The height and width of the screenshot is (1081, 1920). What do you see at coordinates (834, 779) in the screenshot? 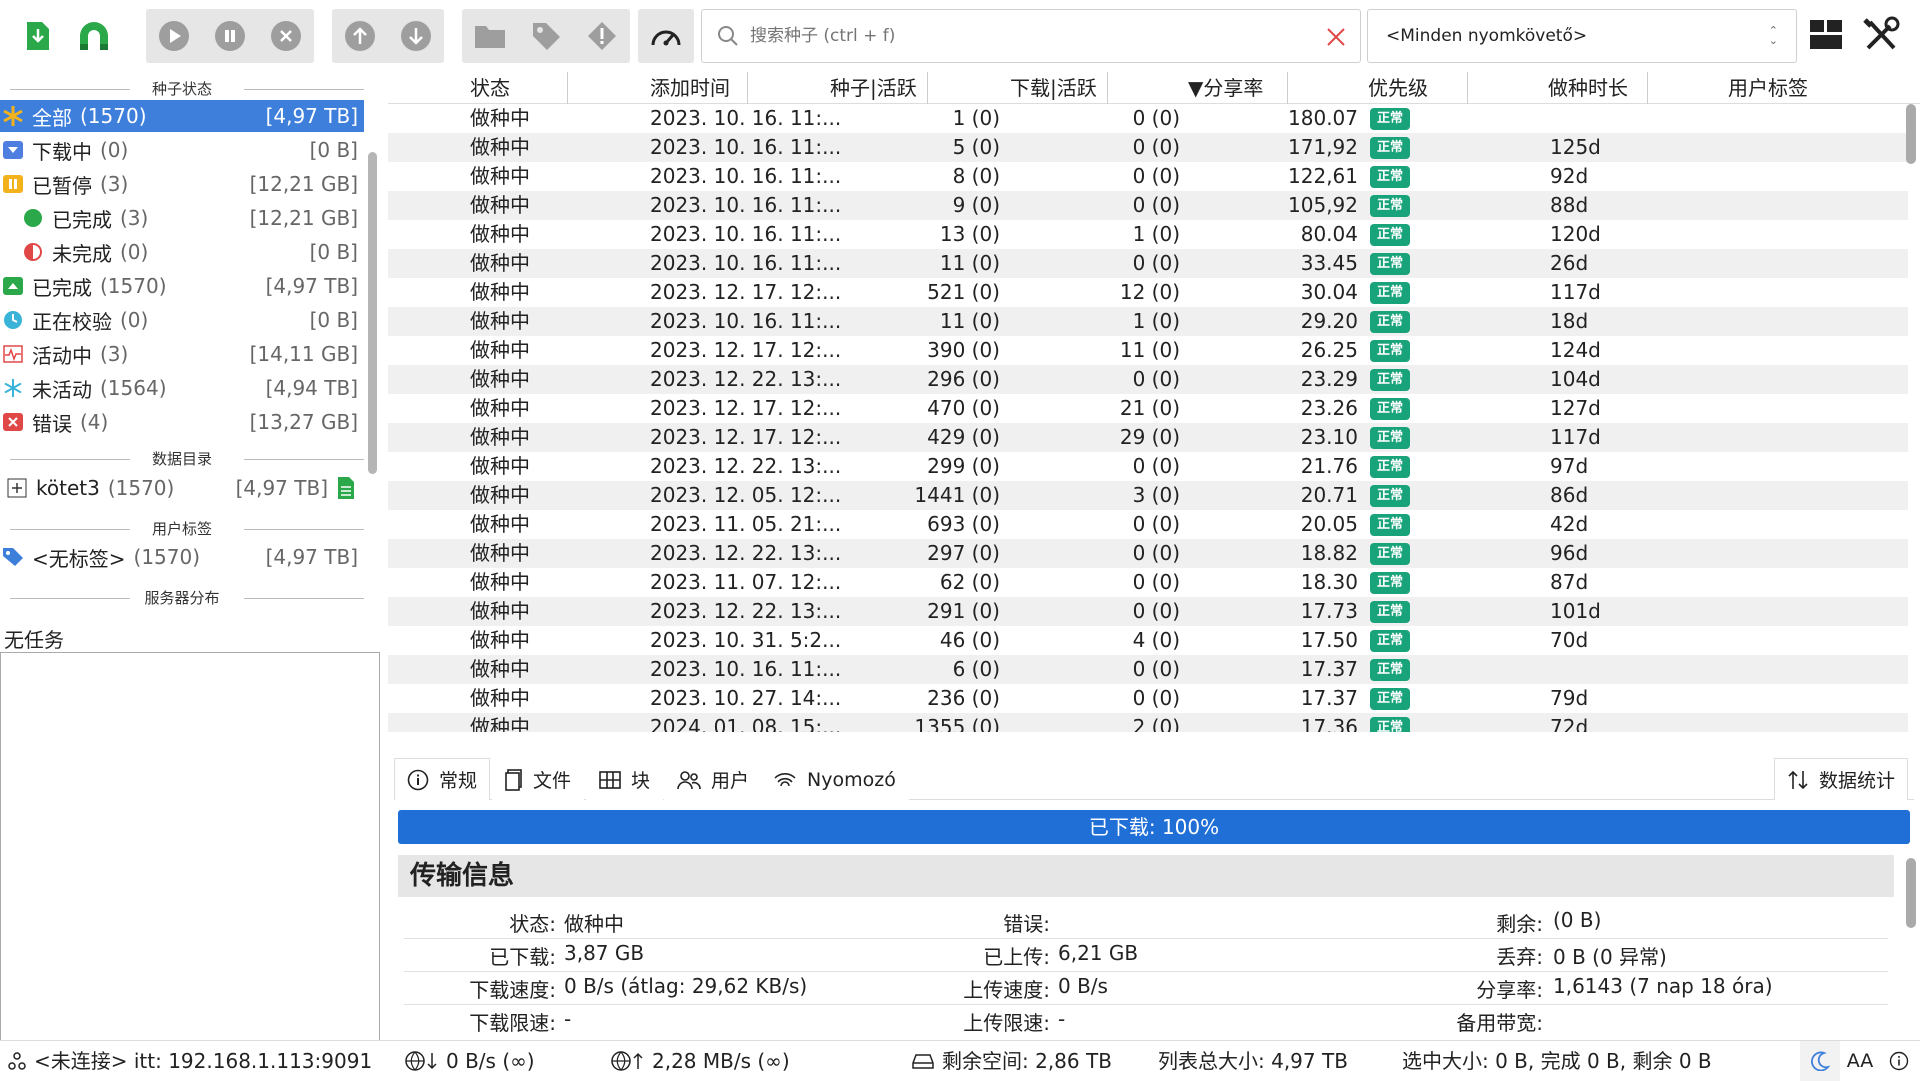
I see `tab-trackers: Nyomozó` at bounding box center [834, 779].